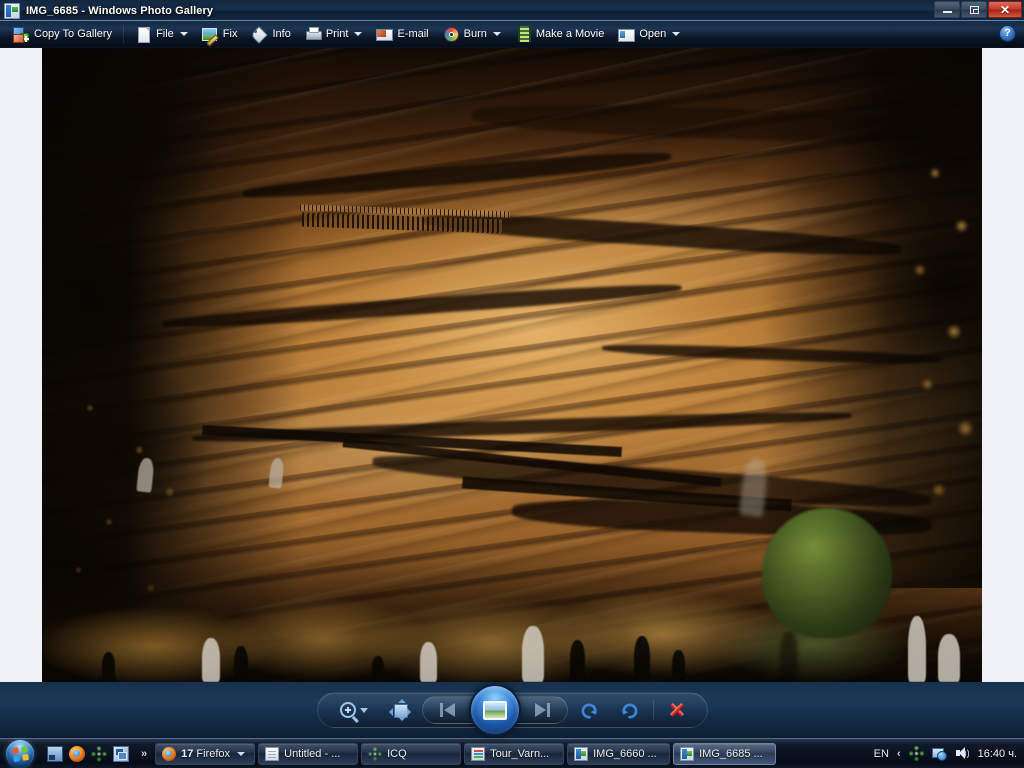  I want to click on toolbar-label: Info, so click(281, 34).